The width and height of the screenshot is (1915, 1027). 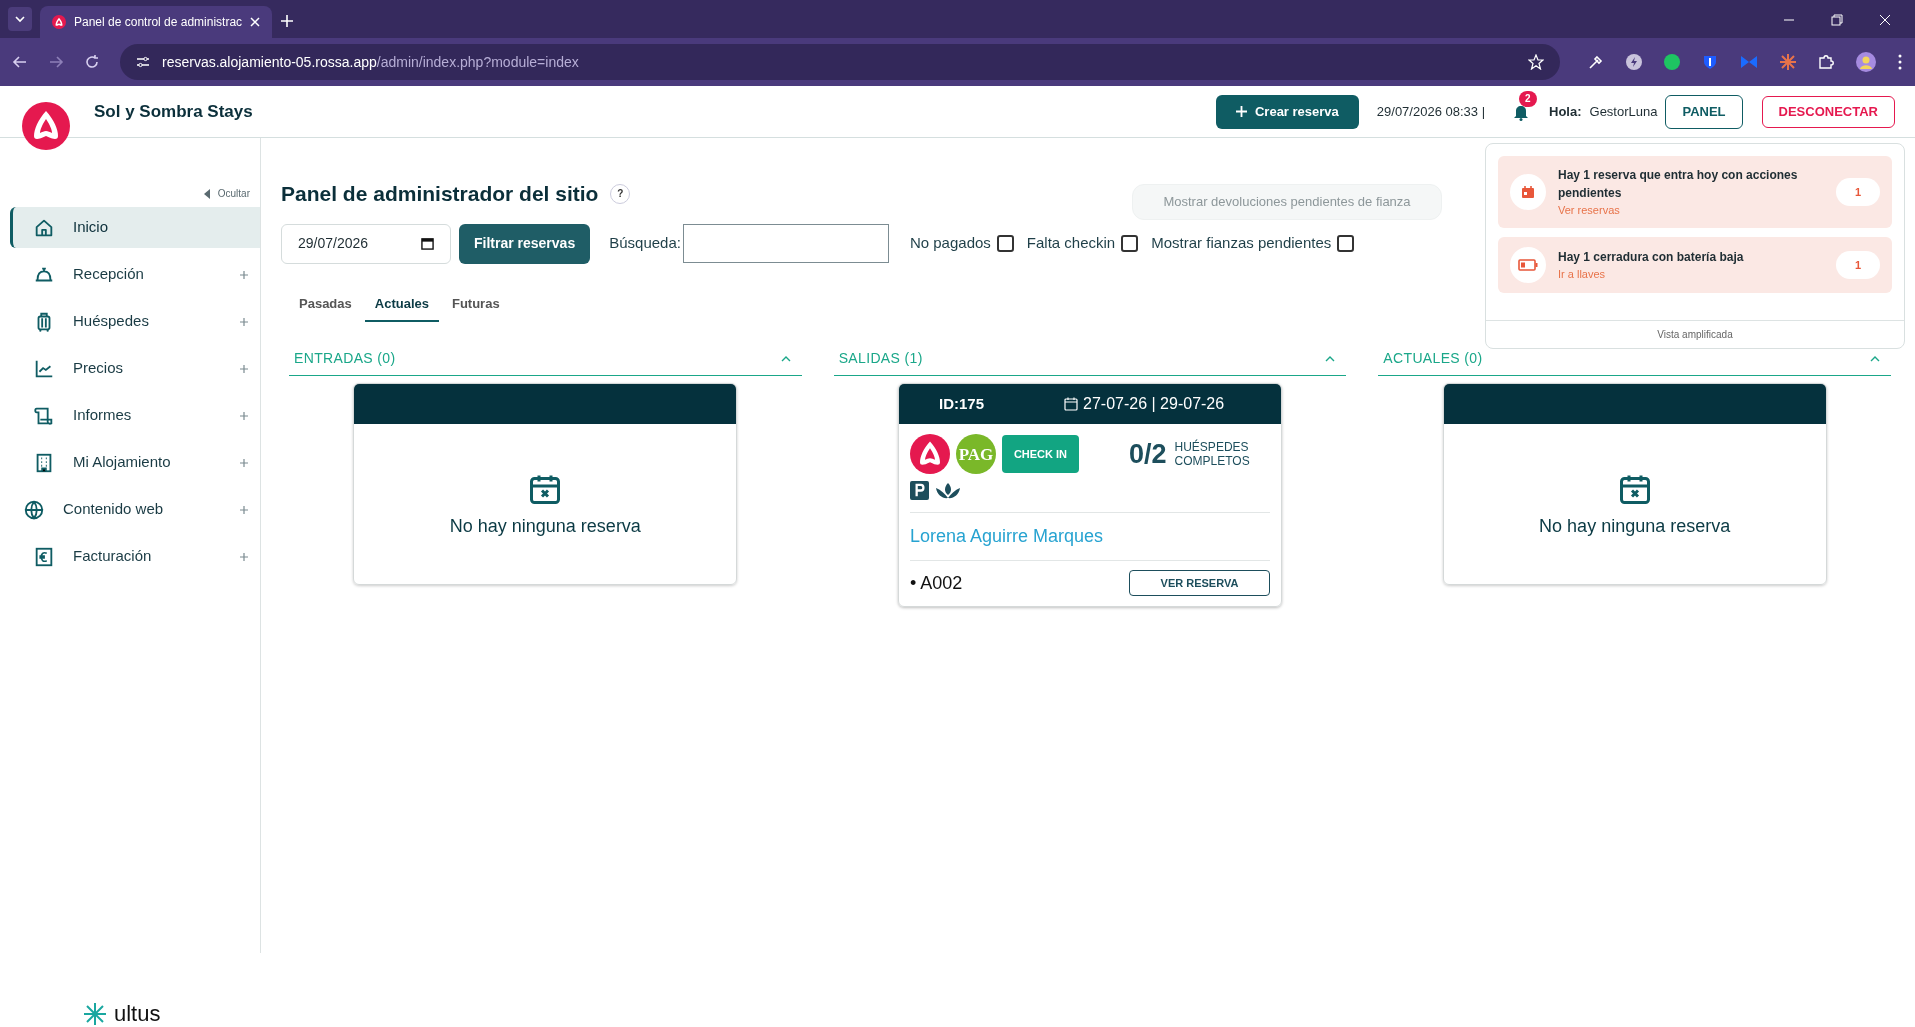 I want to click on new-tab-icon, so click(x=287, y=21).